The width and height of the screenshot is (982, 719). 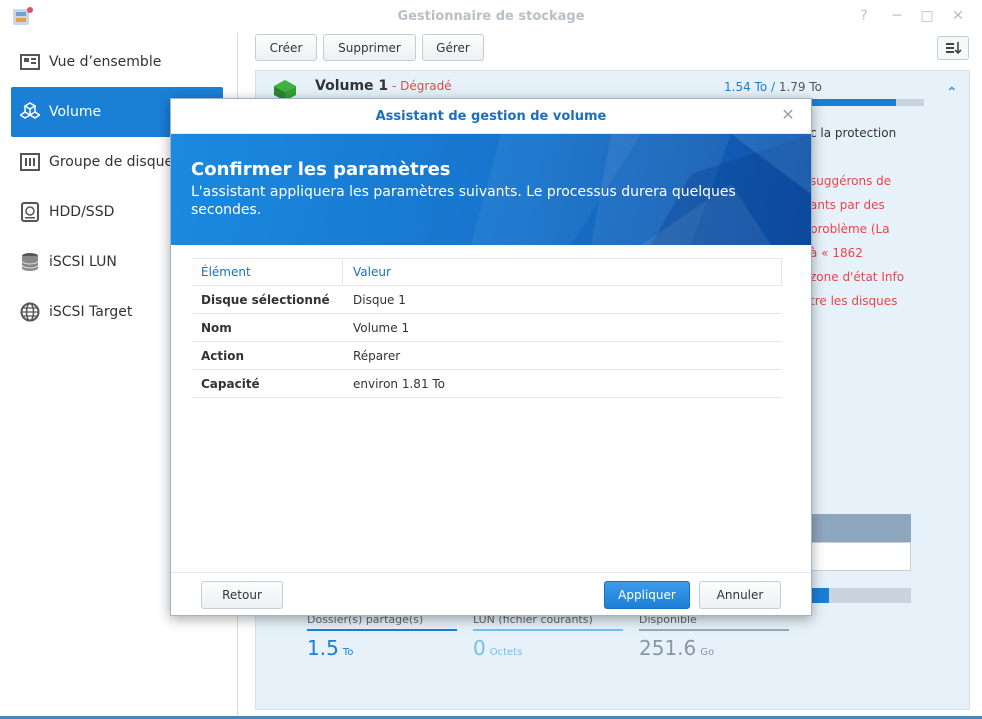 I want to click on sidebar-item-label: iSCSI LUN, so click(x=83, y=262).